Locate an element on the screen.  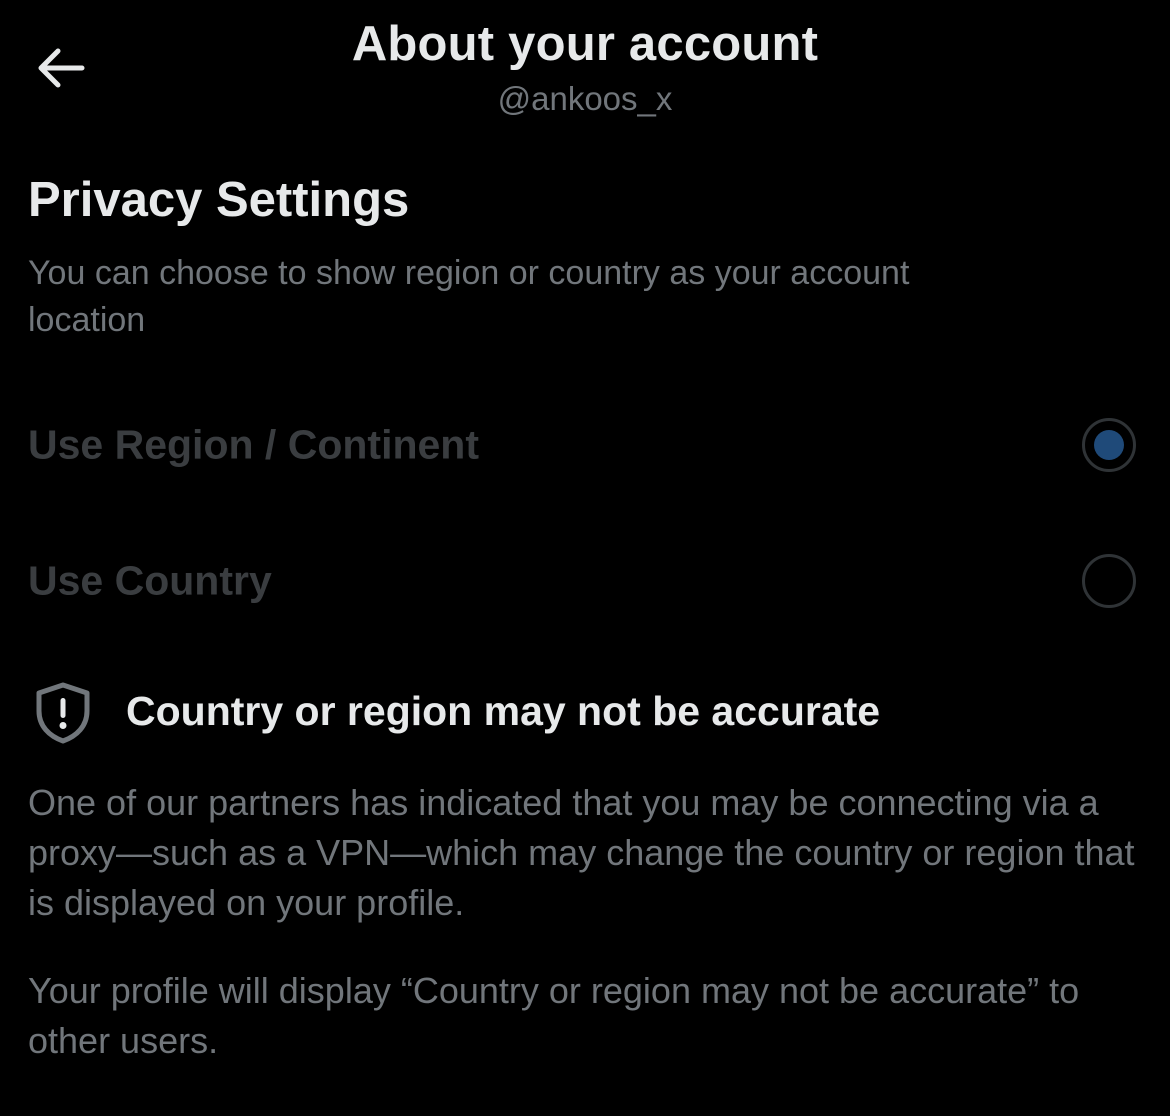
warning-title: Country or region may not be accurate is located at coordinates (503, 711).